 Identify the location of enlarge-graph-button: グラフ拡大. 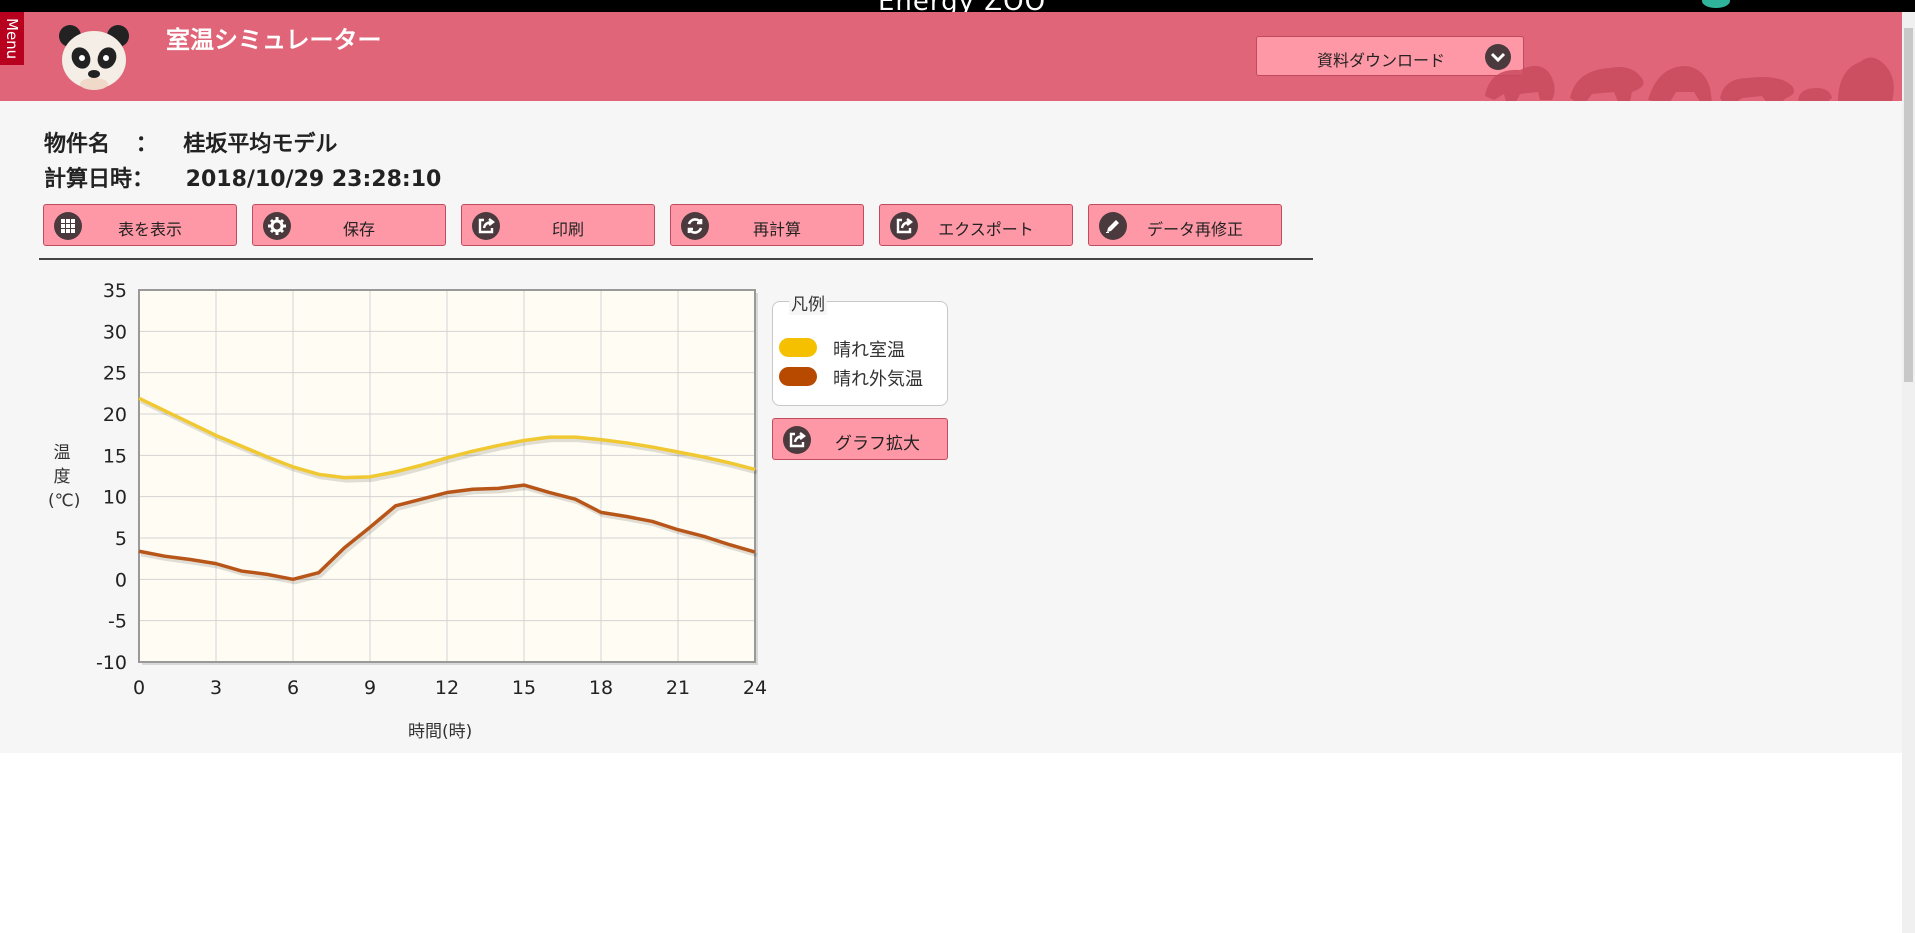
(860, 439).